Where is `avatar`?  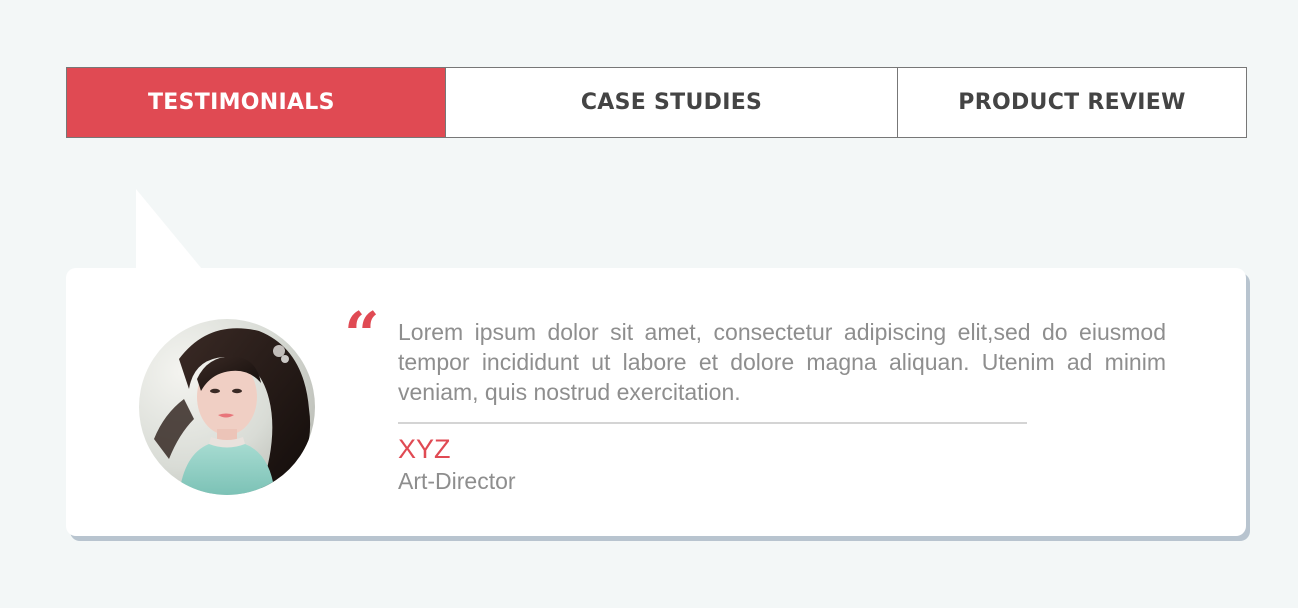
avatar is located at coordinates (227, 407).